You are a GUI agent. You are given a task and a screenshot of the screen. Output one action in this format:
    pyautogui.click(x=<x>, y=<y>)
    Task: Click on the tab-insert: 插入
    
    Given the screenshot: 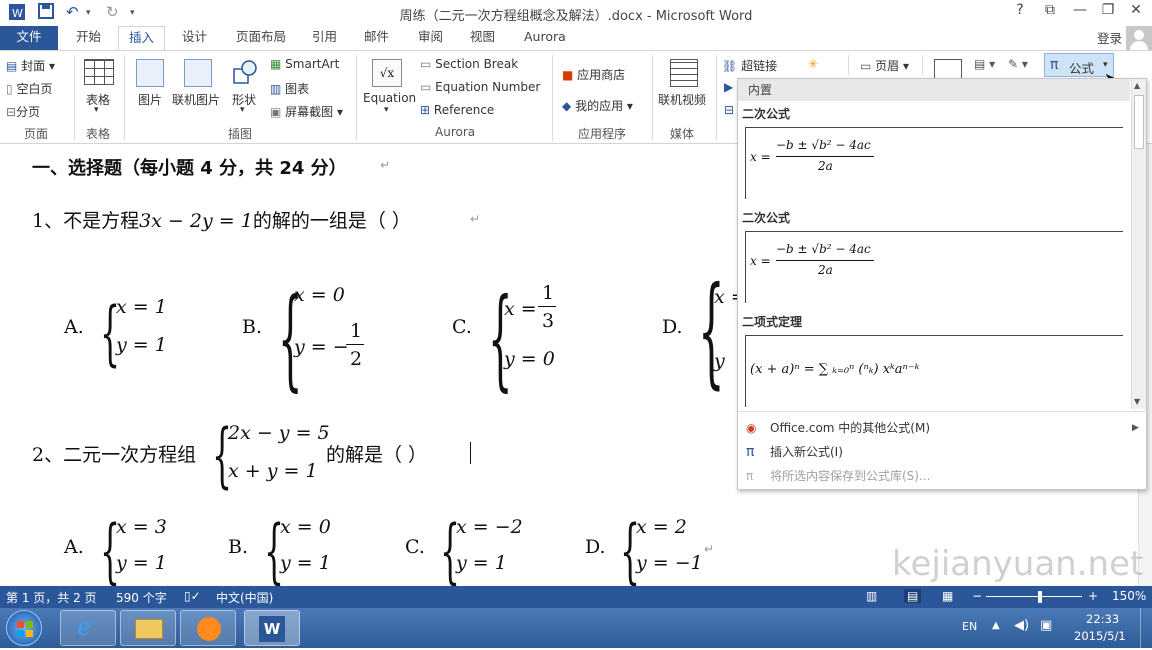 What is the action you would take?
    pyautogui.click(x=142, y=38)
    